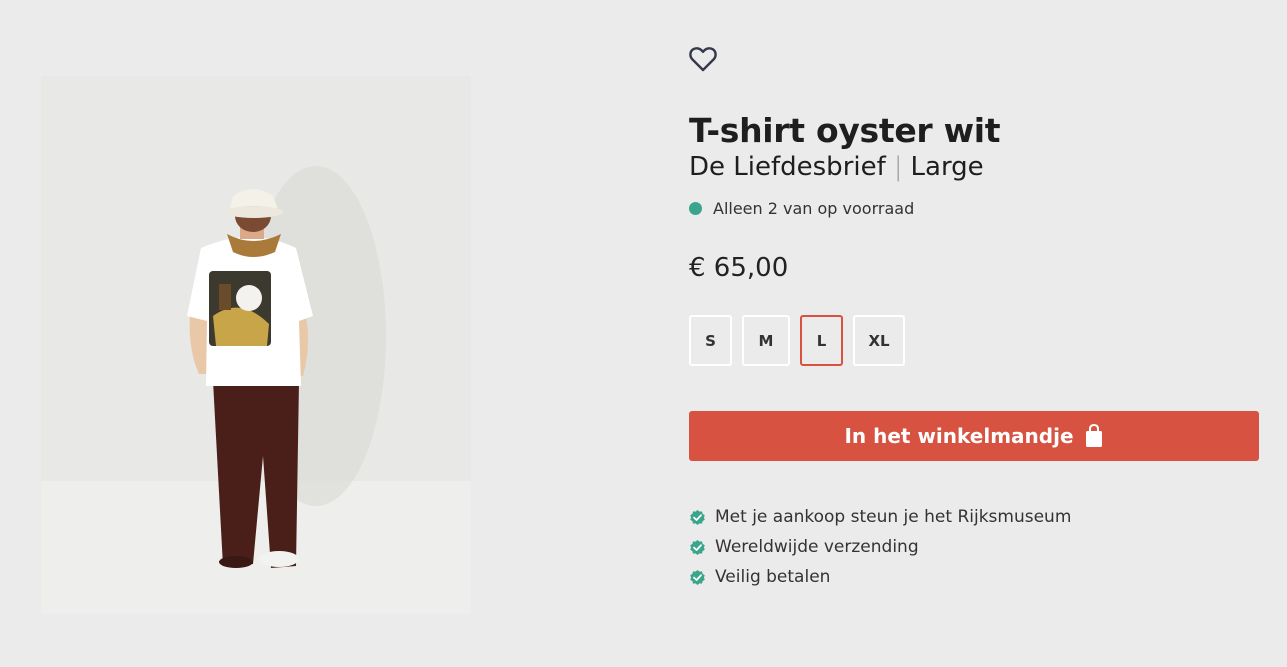  What do you see at coordinates (814, 208) in the screenshot?
I see `stock-text: Alleen 2 van op voorraad` at bounding box center [814, 208].